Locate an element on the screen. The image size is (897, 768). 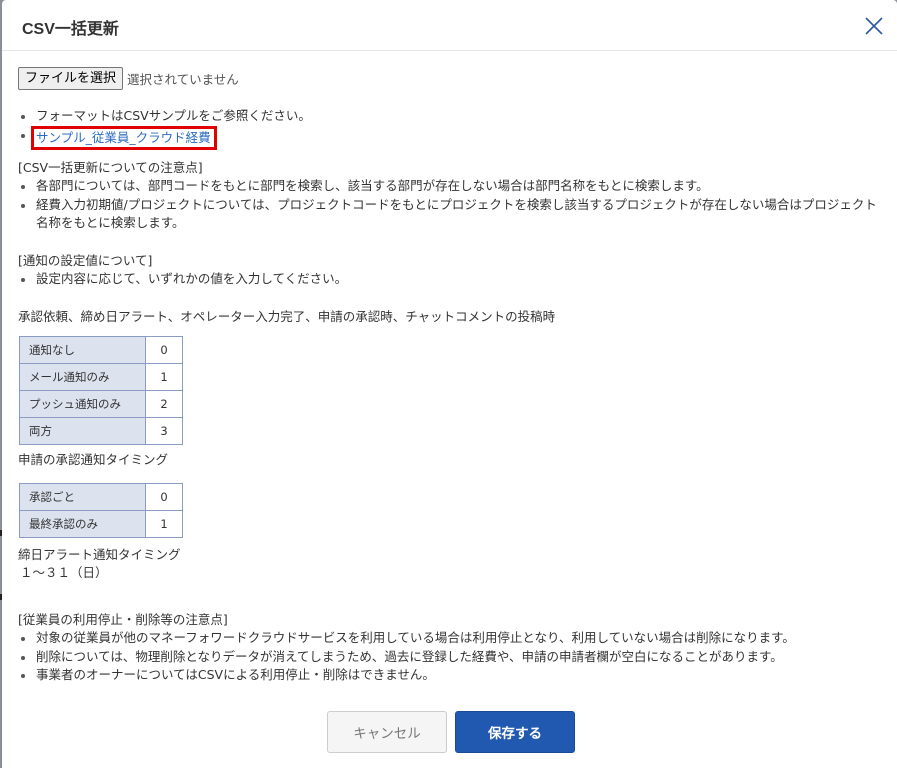
notify-settings-heading: [通知の設定値について] is located at coordinates (85, 260).